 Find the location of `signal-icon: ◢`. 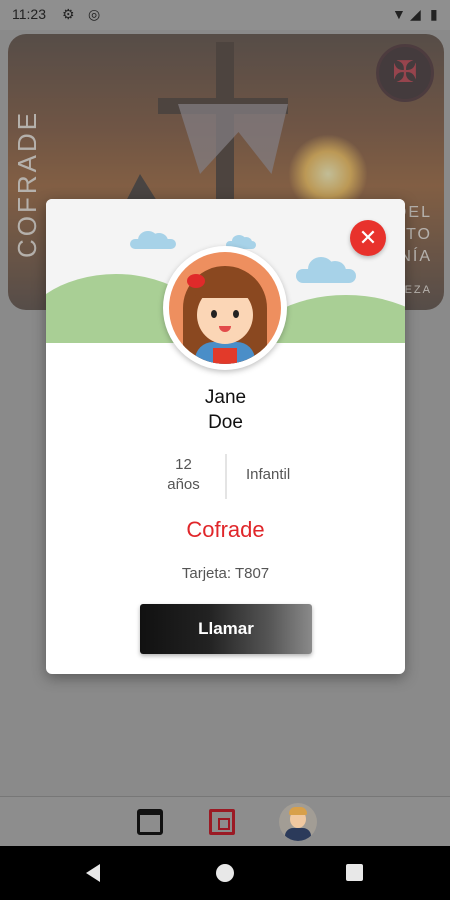

signal-icon: ◢ is located at coordinates (415, 14).